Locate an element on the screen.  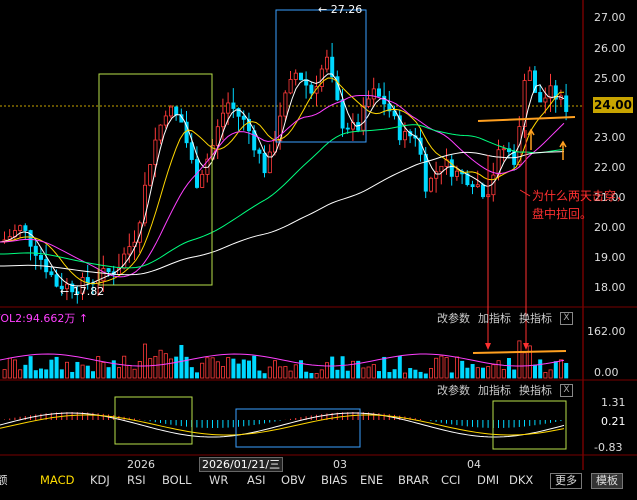
price-tick: 26.00 is located at coordinates (610, 48).